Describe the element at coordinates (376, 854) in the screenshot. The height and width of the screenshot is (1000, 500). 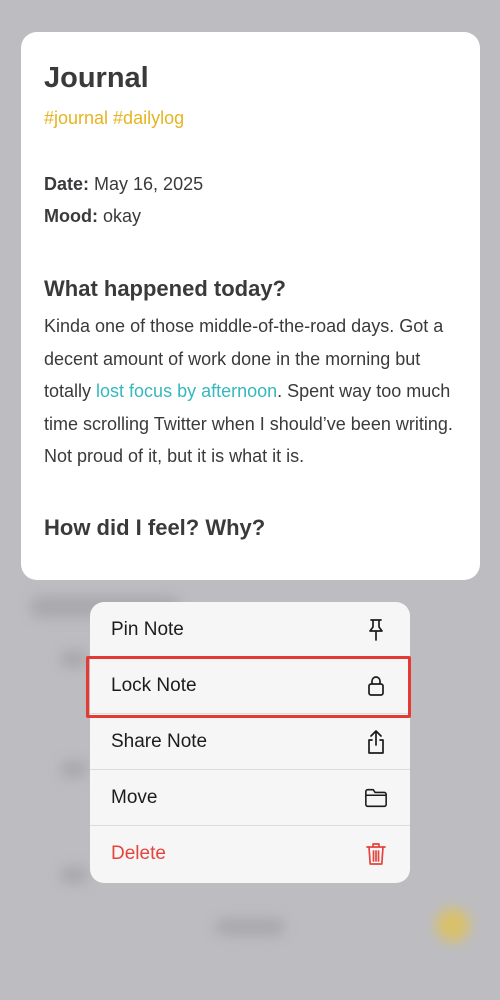
I see `trash-icon` at that location.